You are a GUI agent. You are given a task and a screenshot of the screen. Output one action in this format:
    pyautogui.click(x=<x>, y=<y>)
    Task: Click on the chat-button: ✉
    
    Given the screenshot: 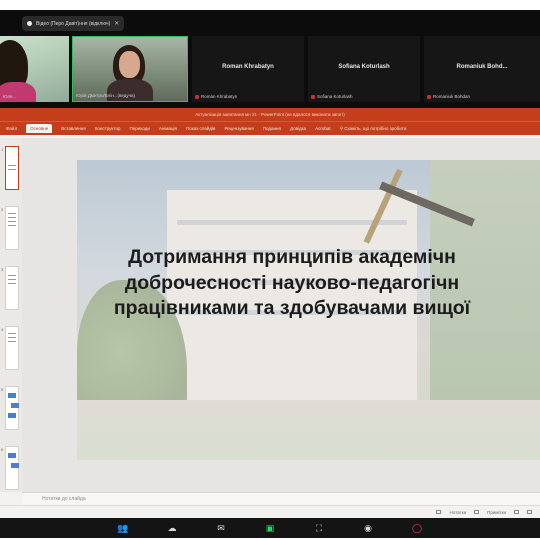 What is the action you would take?
    pyautogui.click(x=221, y=528)
    